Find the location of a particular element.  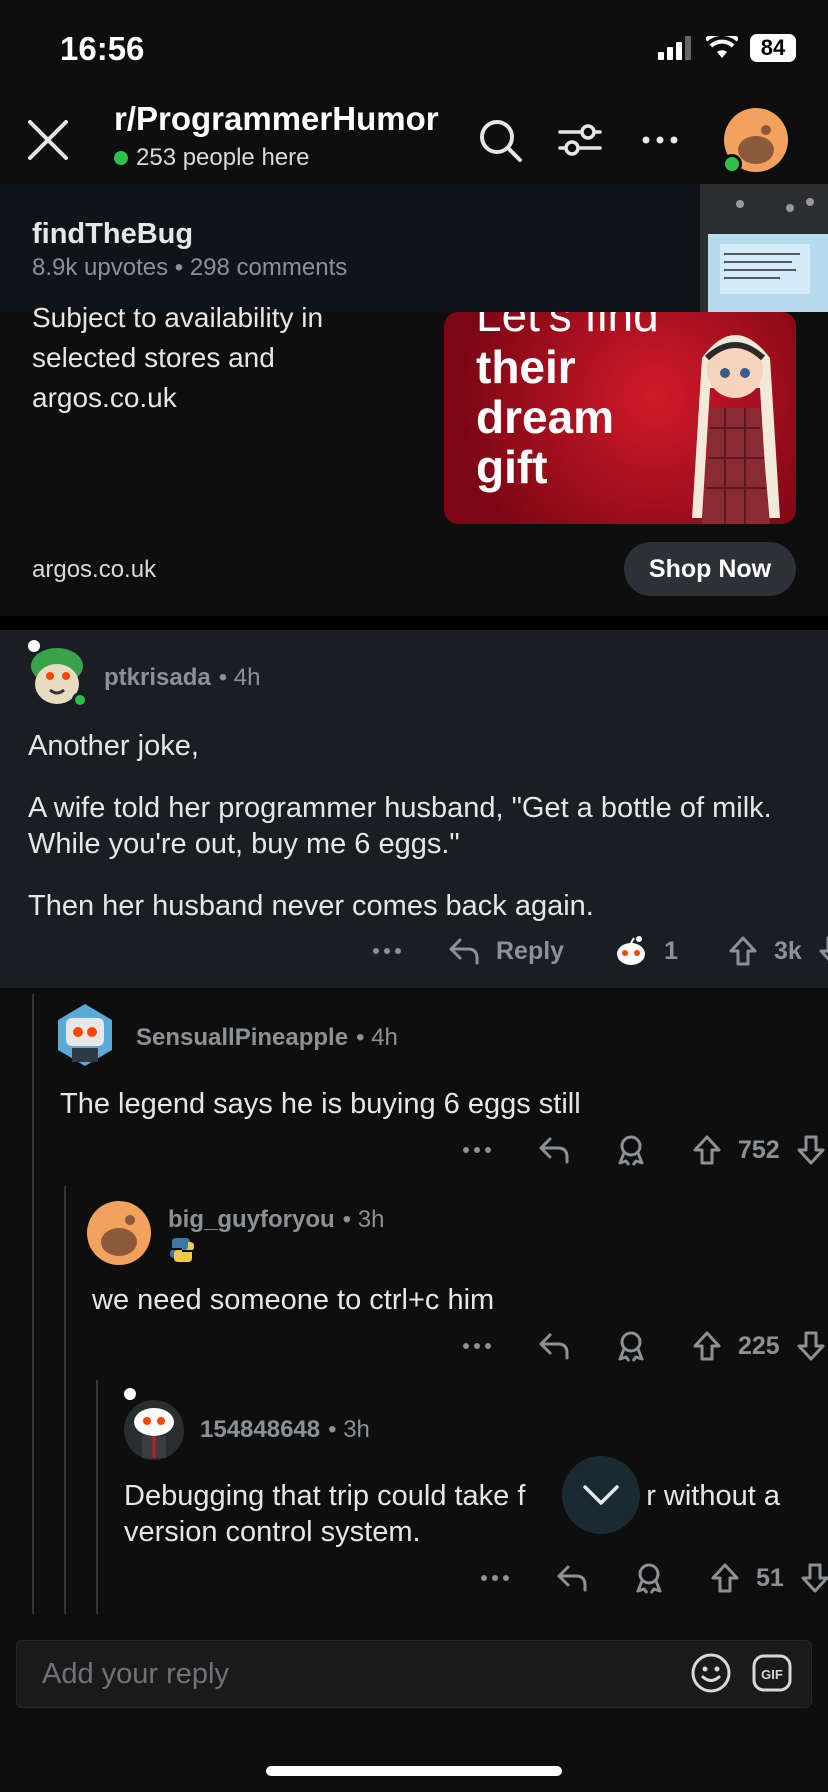

vote-count: 225 is located at coordinates (759, 1345).